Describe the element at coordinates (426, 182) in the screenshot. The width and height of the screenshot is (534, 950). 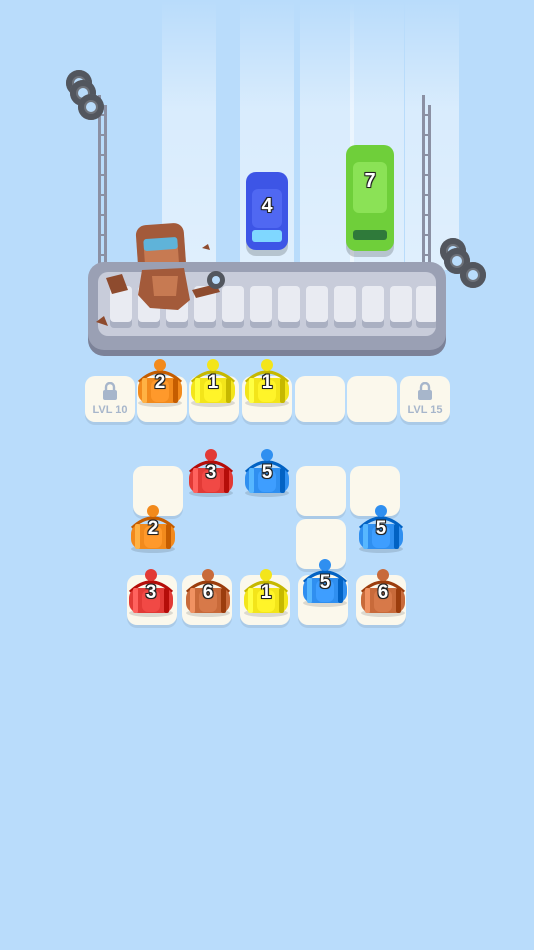
I see `right-rail` at that location.